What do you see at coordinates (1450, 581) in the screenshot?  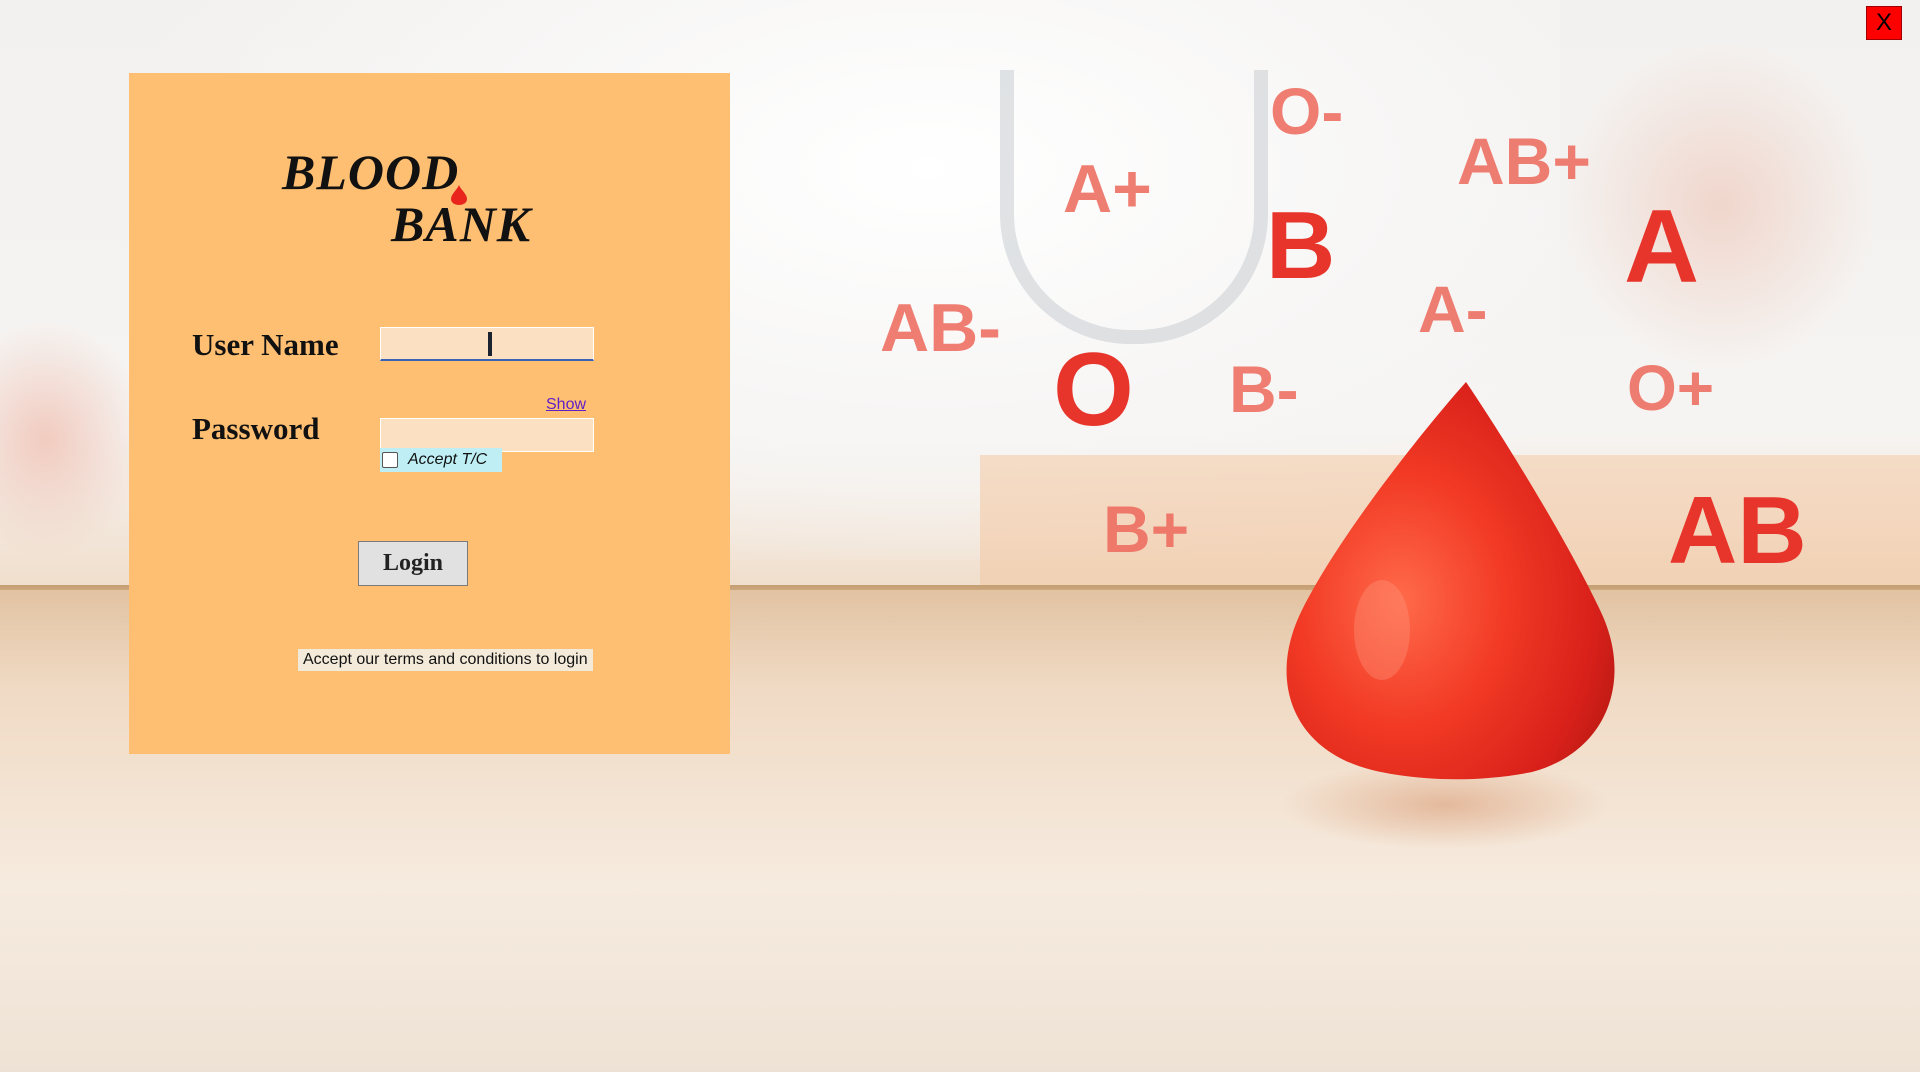 I see `blood-drop-icon` at bounding box center [1450, 581].